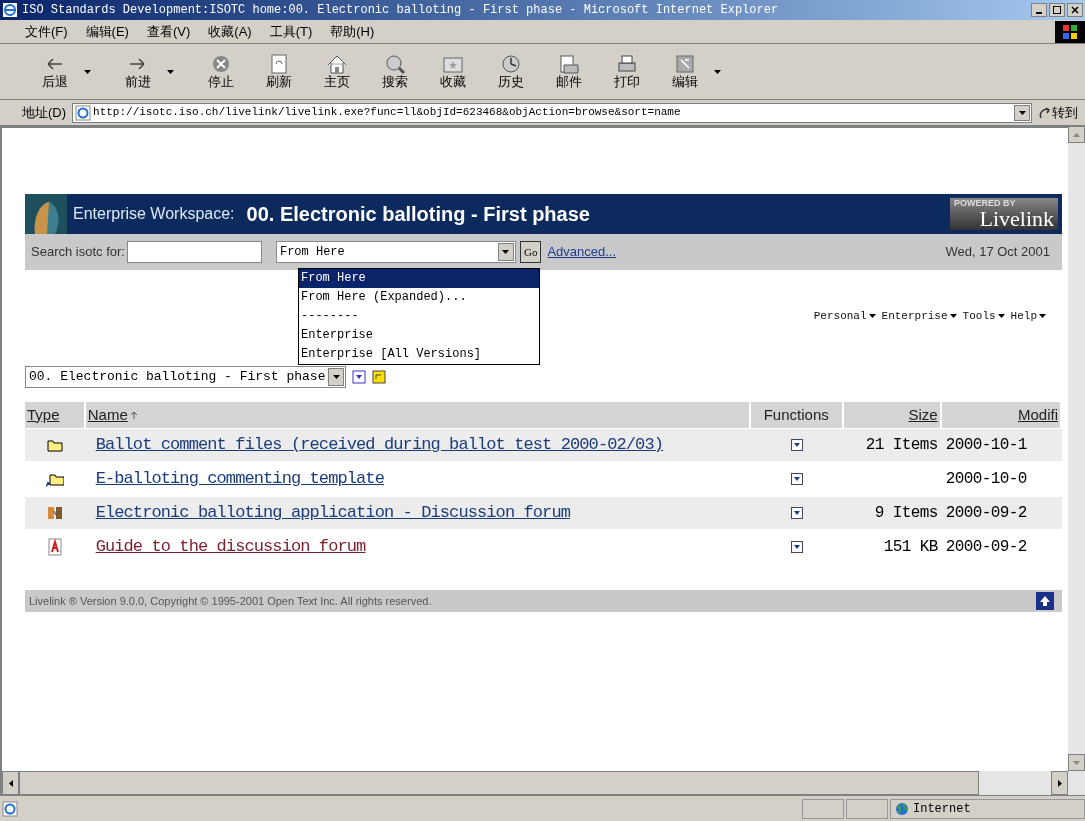 The width and height of the screenshot is (1085, 821). I want to click on toolbar-button: 编辑, so click(697, 71).